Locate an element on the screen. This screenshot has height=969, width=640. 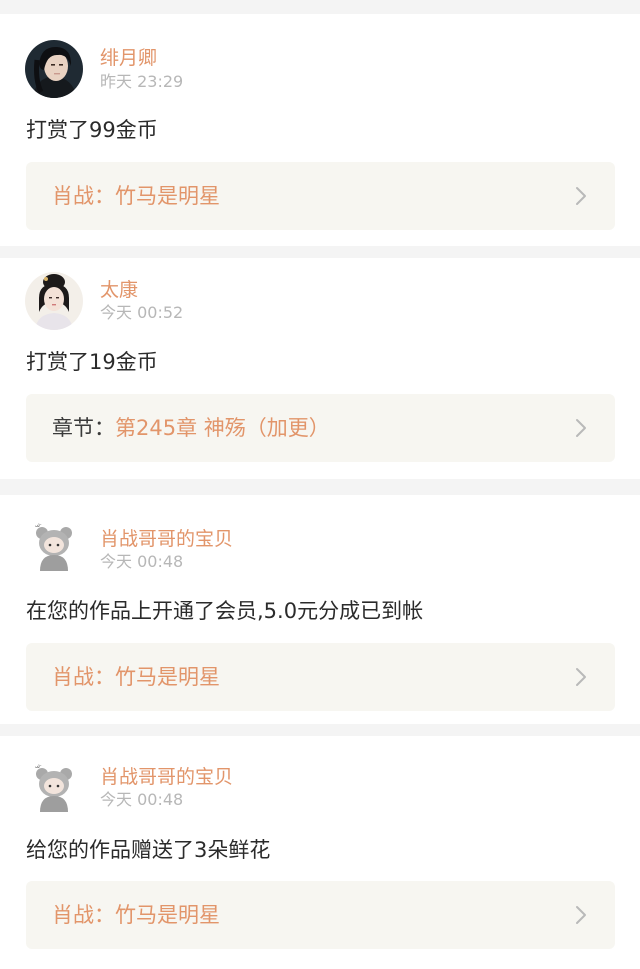
chapter-link-button: 章节：第245章 神殇（加更） is located at coordinates (320, 428).